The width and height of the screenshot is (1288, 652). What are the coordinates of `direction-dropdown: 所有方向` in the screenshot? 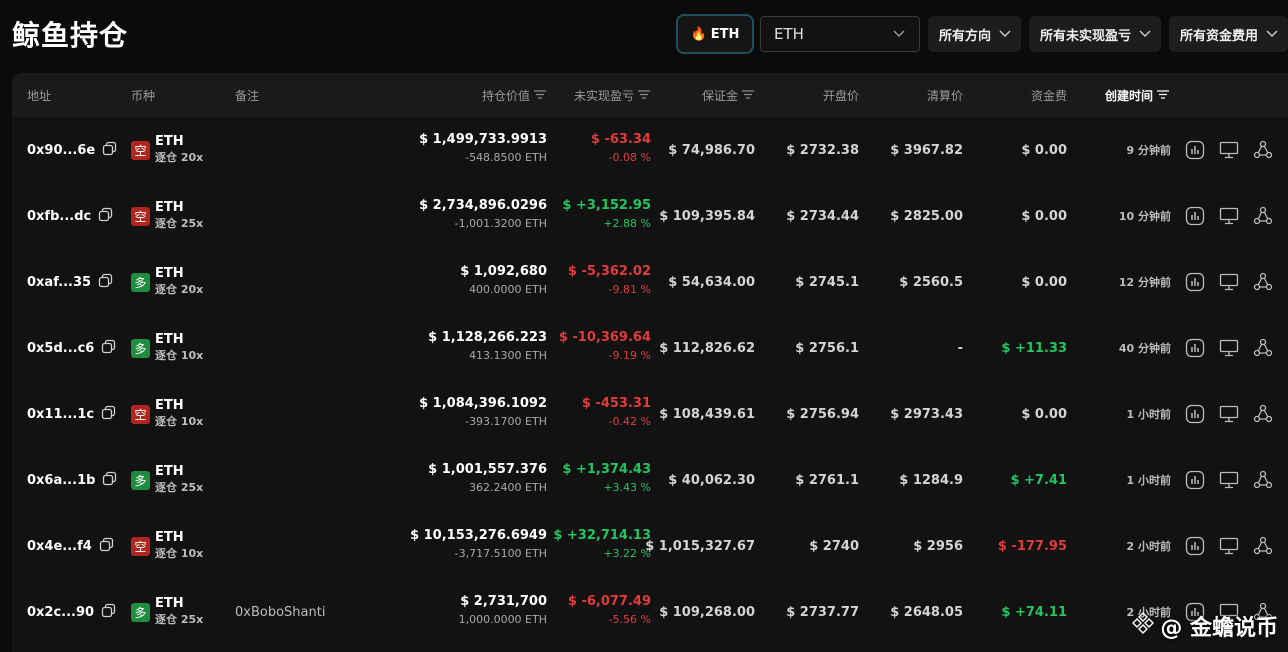 It's located at (974, 34).